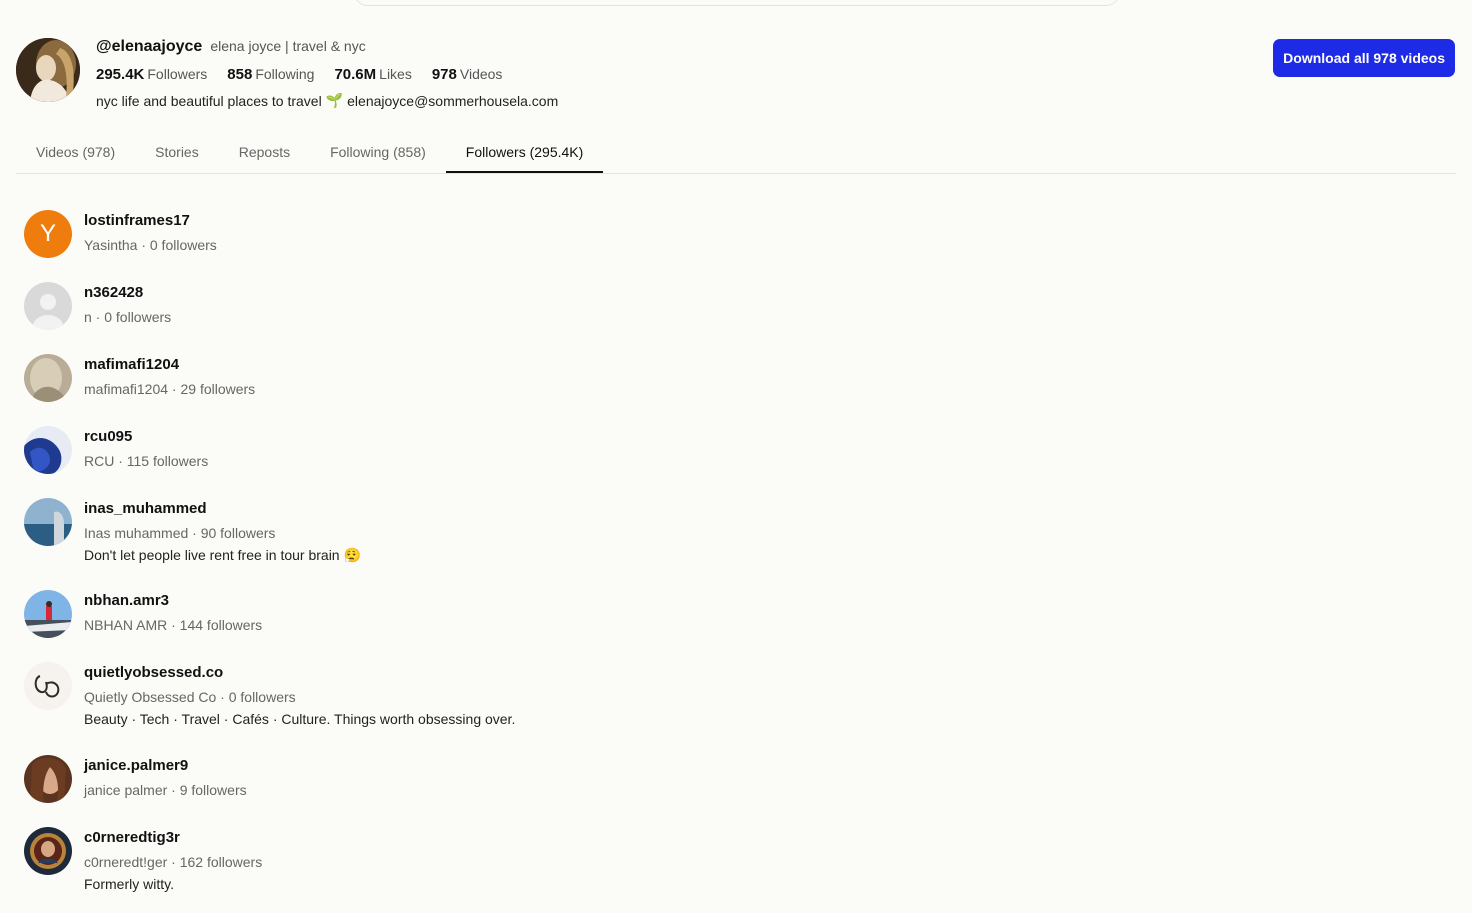 This screenshot has height=913, width=1472. I want to click on tab-videos: Videos (978), so click(75, 152).